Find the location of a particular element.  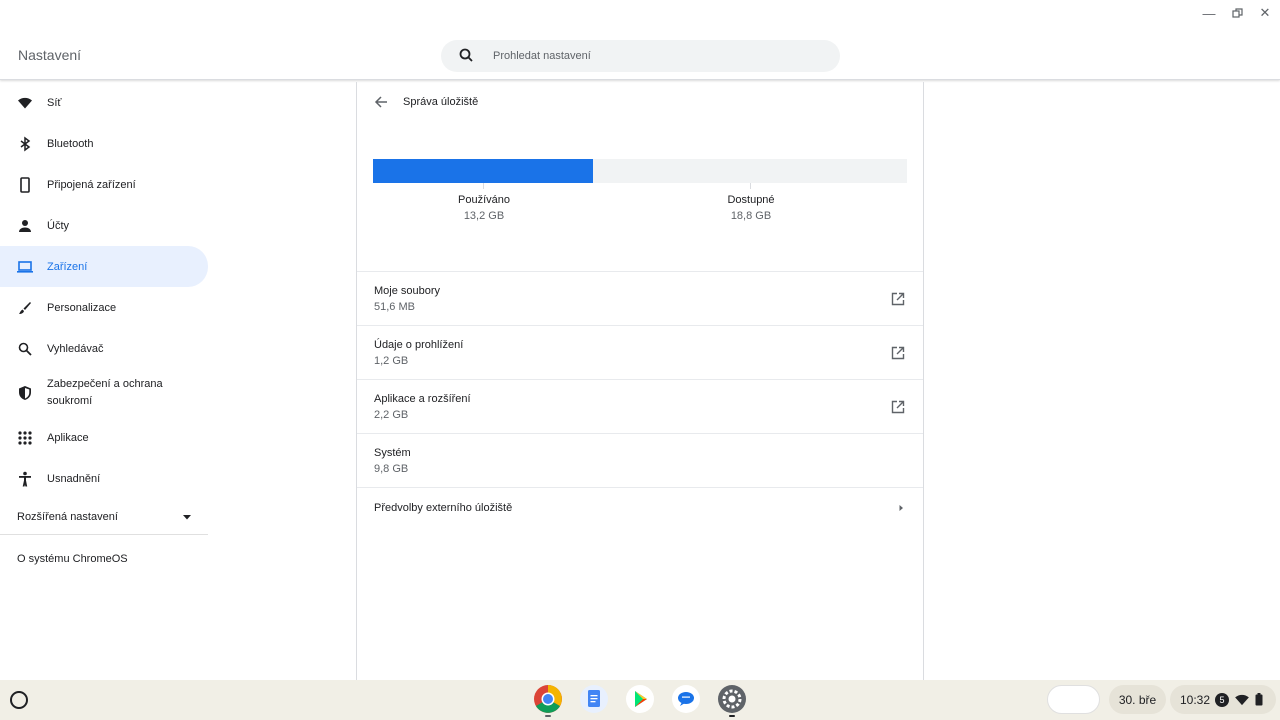

phone-icon is located at coordinates (25, 184).